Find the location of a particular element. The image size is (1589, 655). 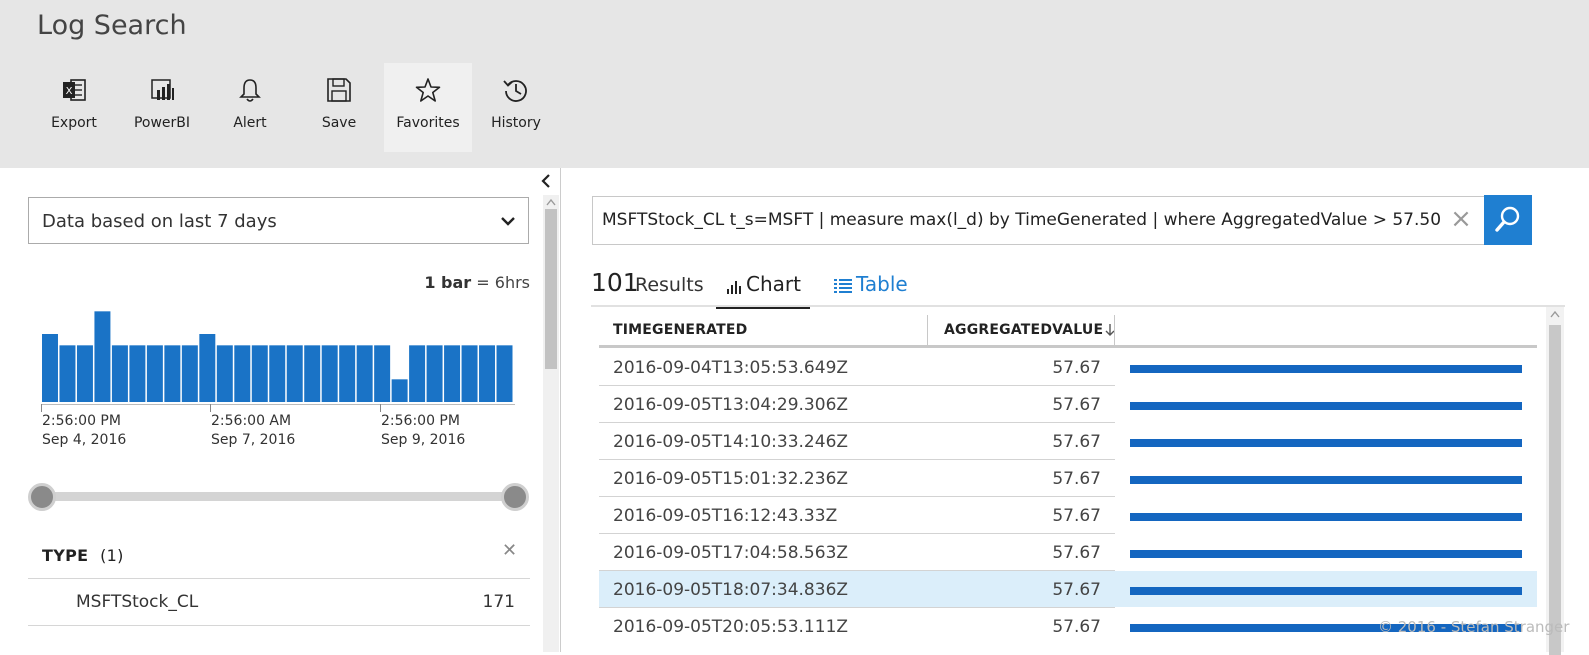

export-label: Export is located at coordinates (74, 123).